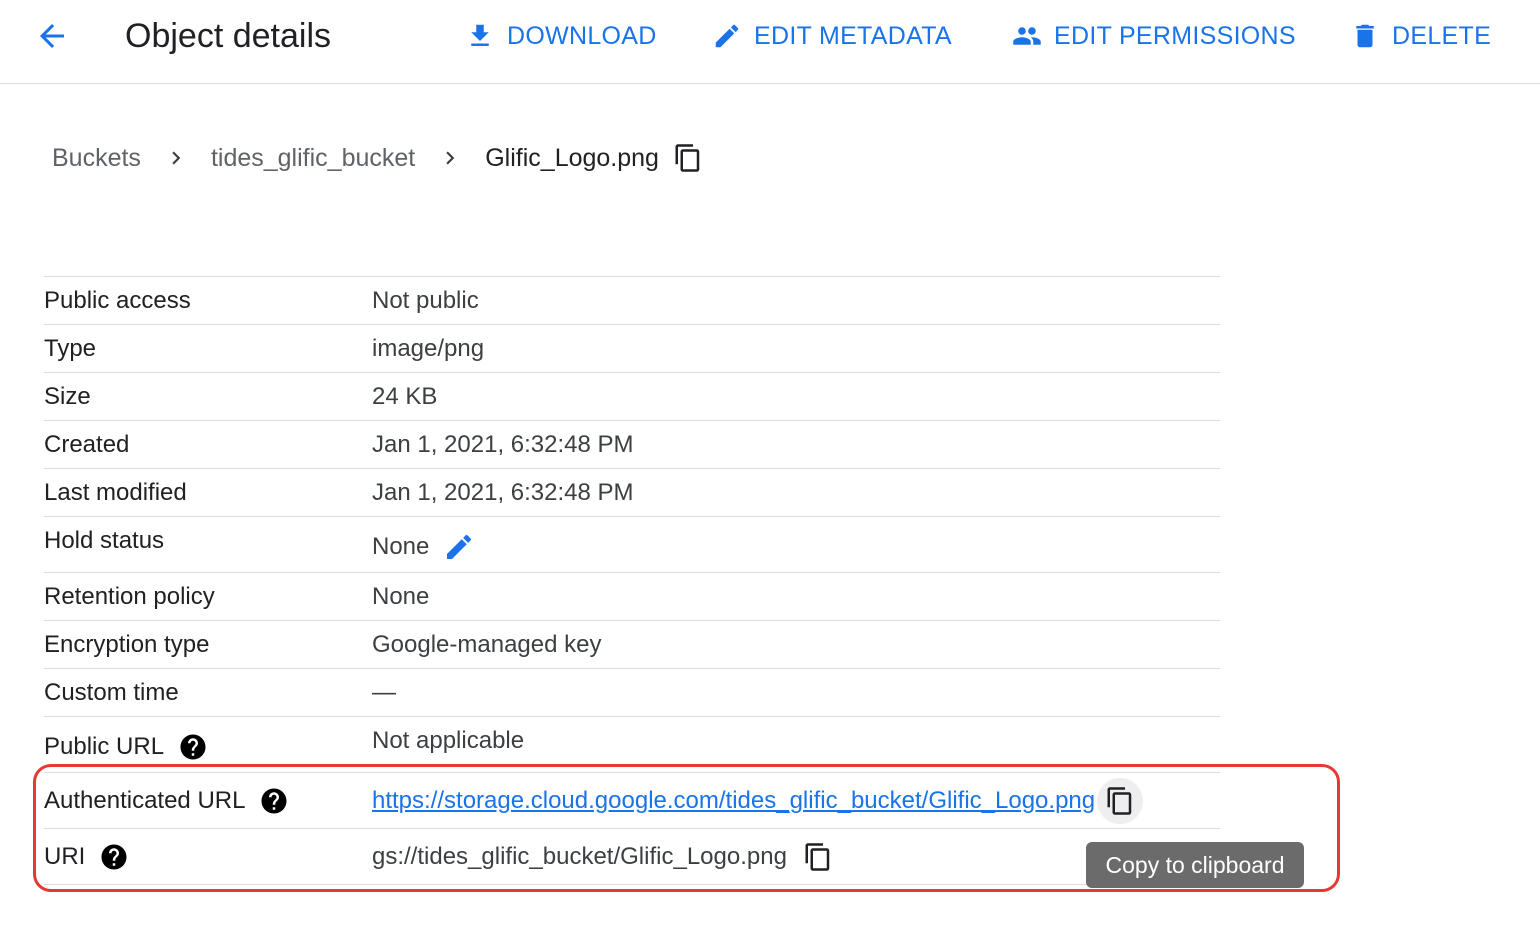 The image size is (1540, 932). I want to click on row-type: Type image/png, so click(632, 349).